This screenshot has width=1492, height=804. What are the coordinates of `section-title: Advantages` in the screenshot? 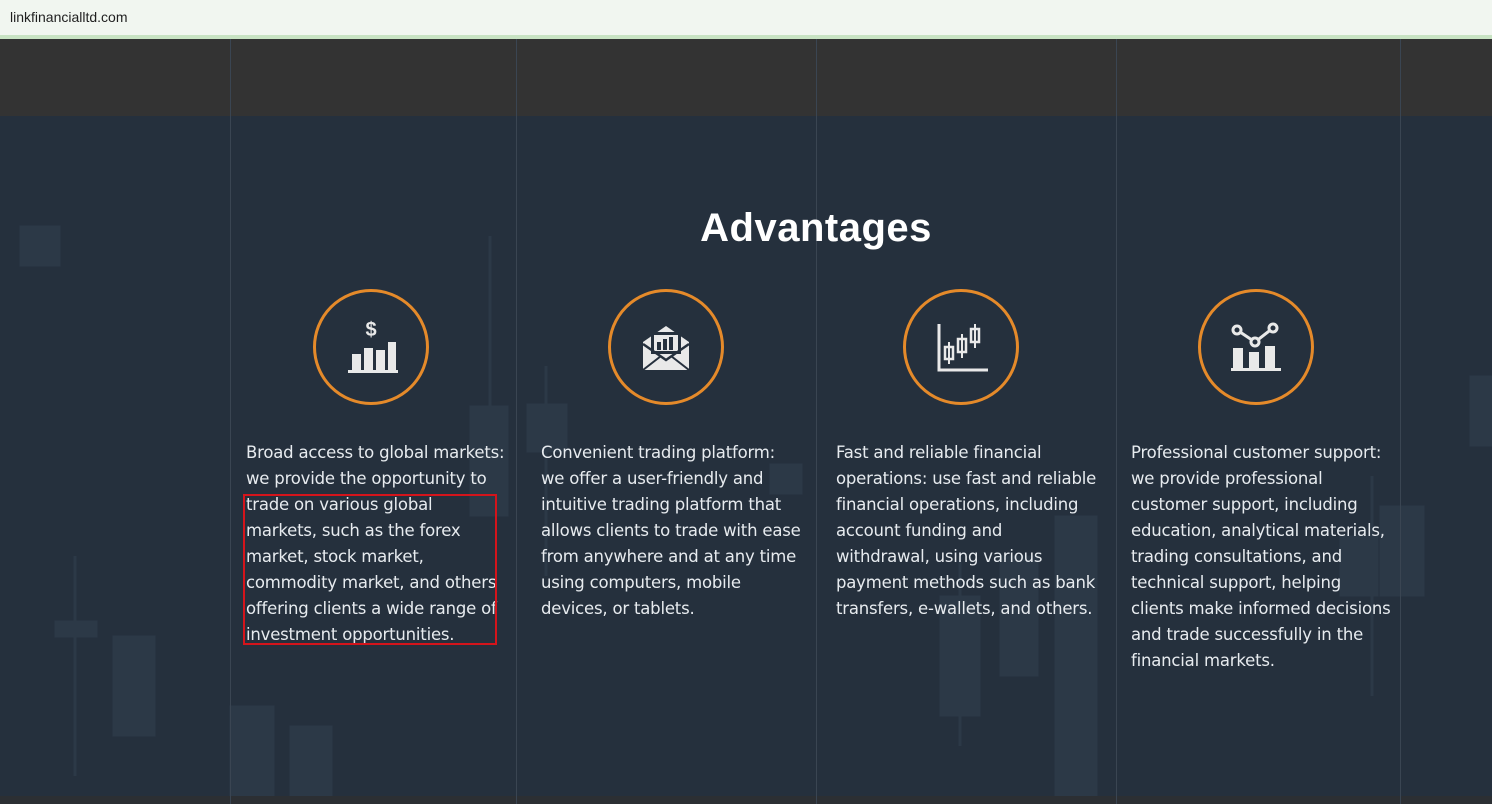 It's located at (816, 228).